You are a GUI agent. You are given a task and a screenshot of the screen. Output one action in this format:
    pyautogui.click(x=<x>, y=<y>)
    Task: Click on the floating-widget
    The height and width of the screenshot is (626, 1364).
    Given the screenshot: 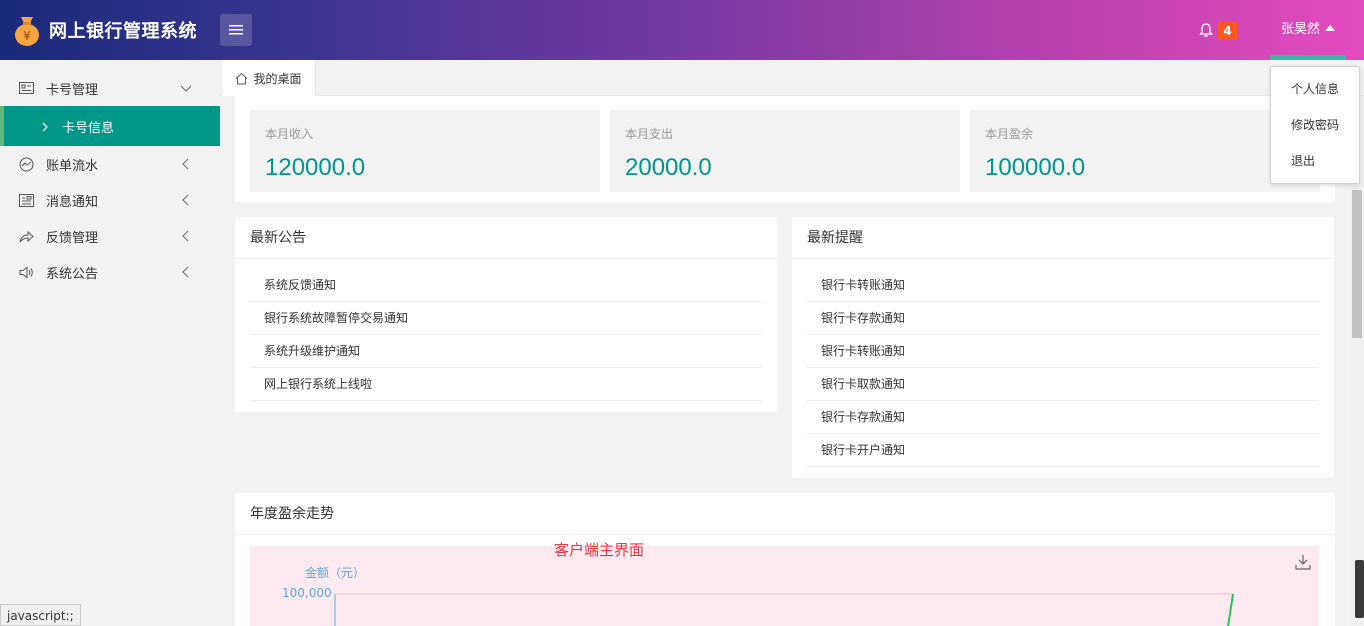 What is the action you would take?
    pyautogui.click(x=1359, y=589)
    